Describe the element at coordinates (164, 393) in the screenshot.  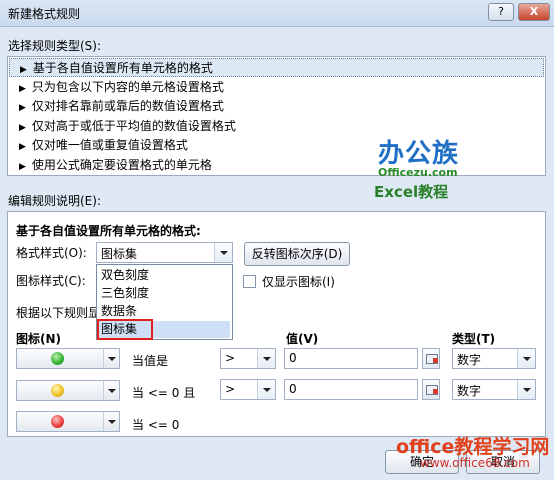
I see `condition-label: 当 <= 0 且` at that location.